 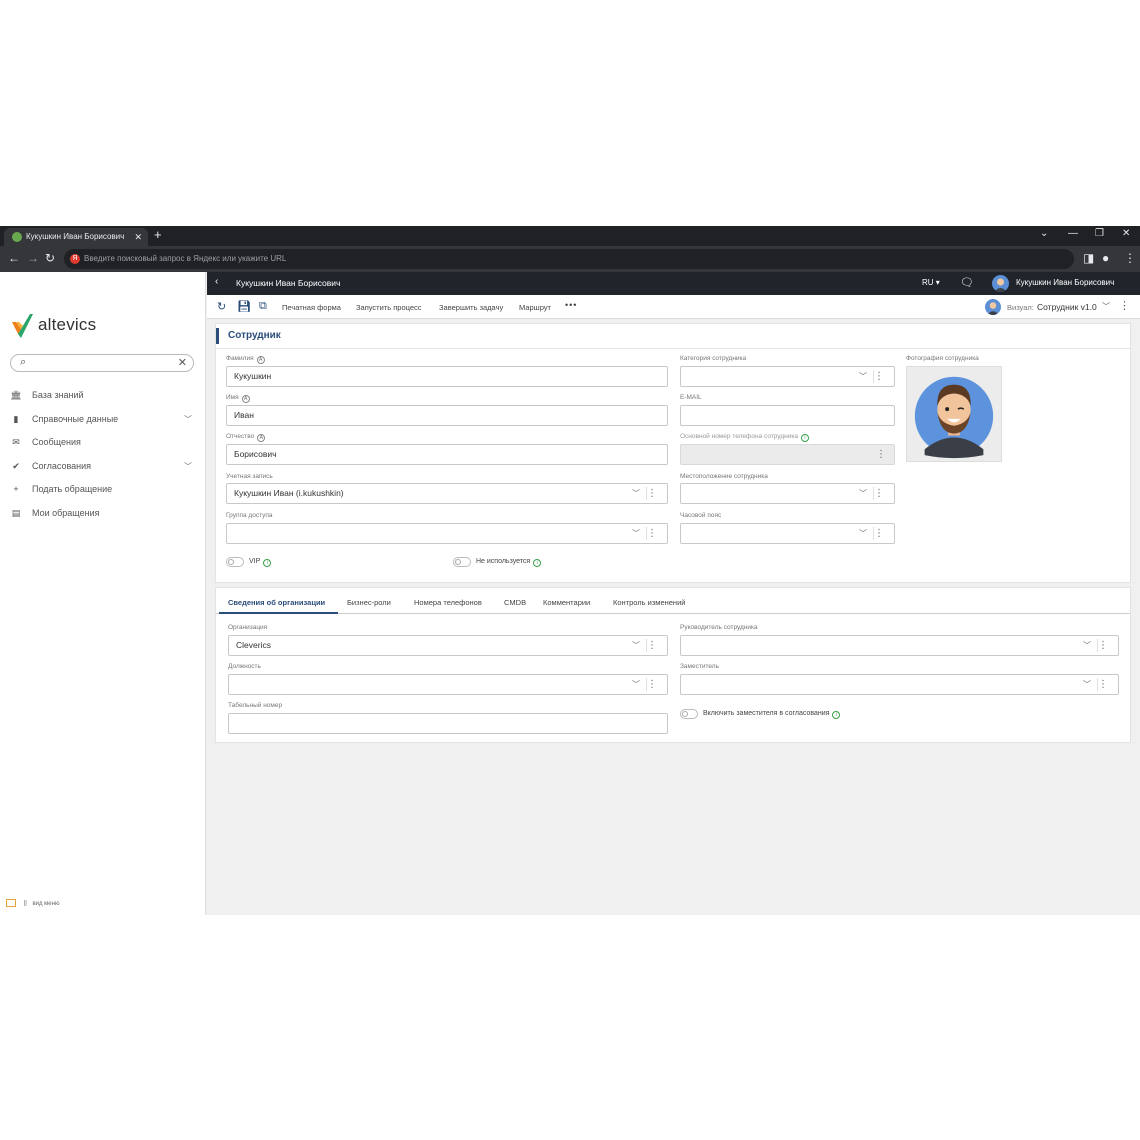 What do you see at coordinates (263, 306) in the screenshot?
I see `copy-icon: ⧉` at bounding box center [263, 306].